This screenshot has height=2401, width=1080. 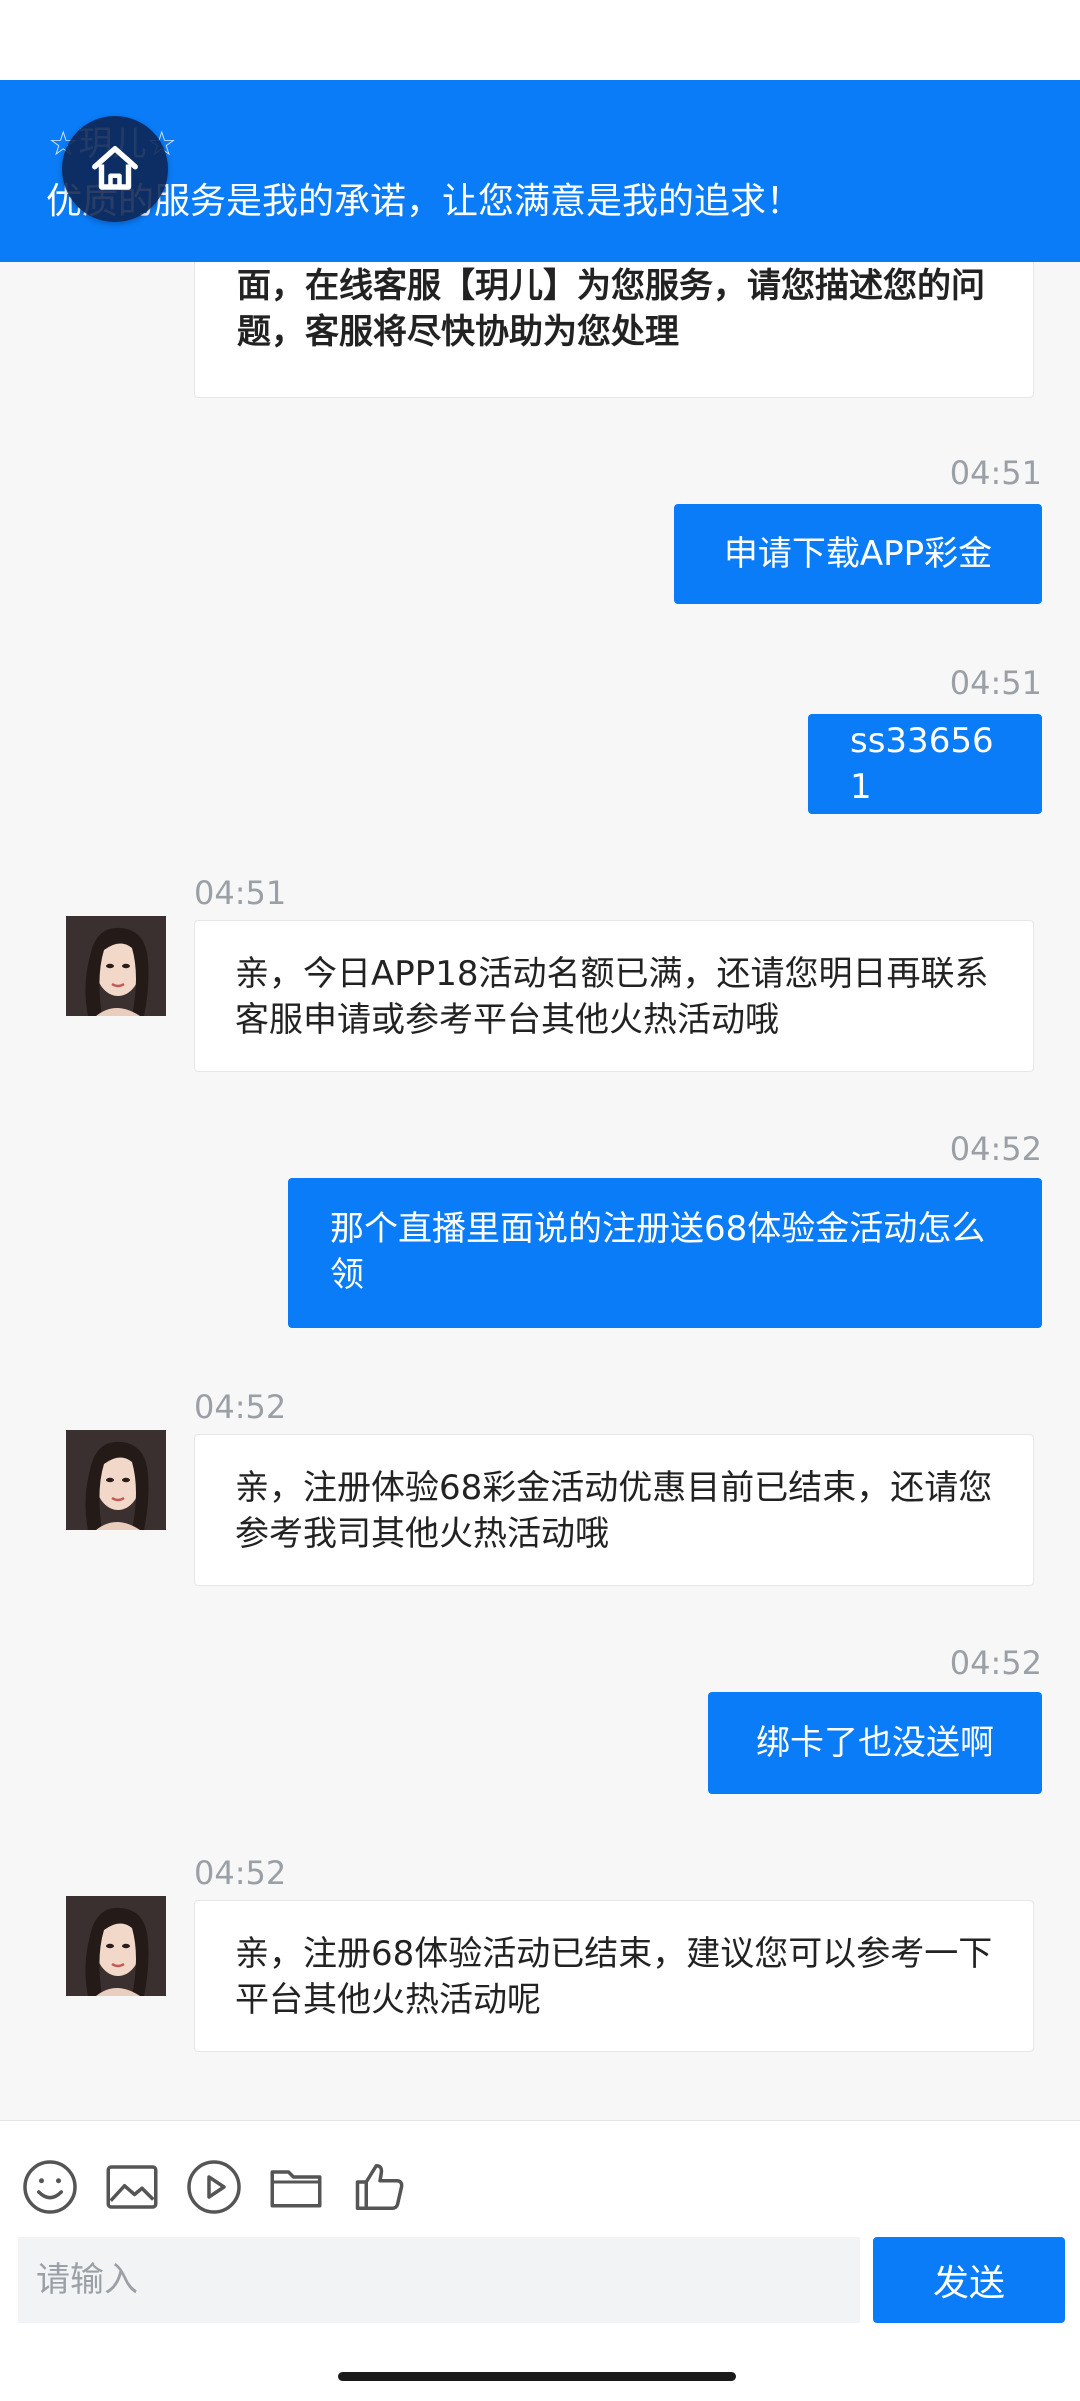 I want to click on video-icon, so click(x=214, y=2187).